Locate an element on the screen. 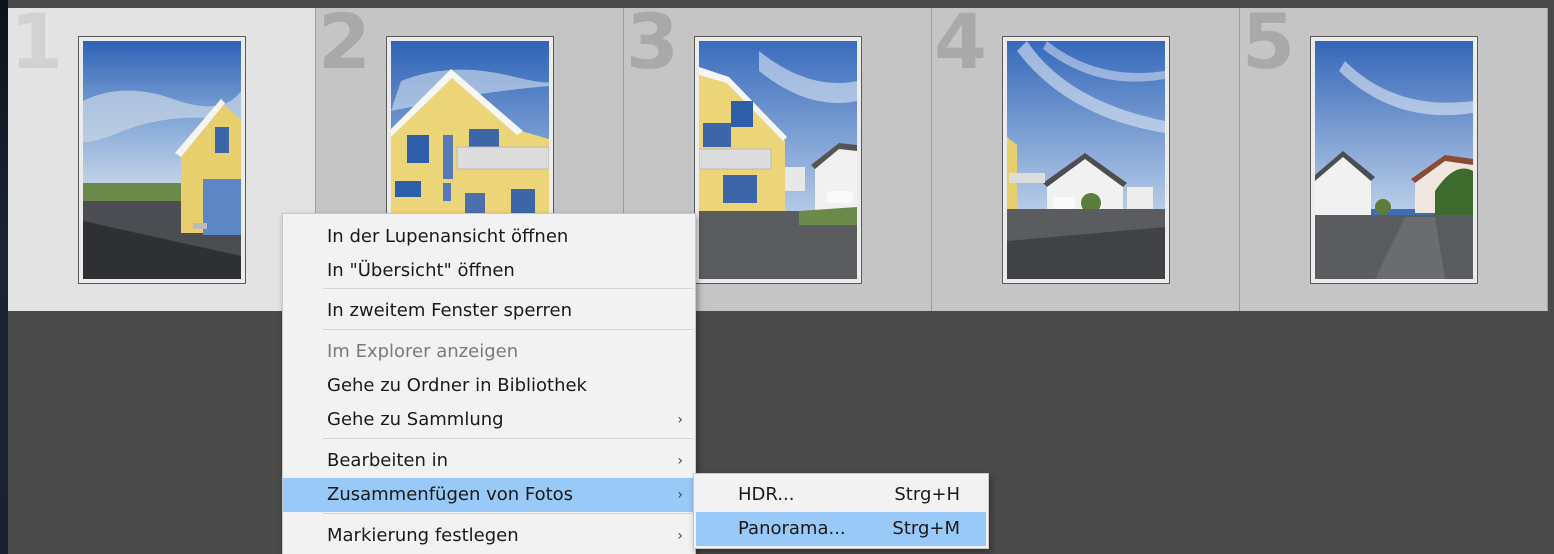 This screenshot has height=554, width=1554. menu-item-set-flag: Markierung festlegen › is located at coordinates (489, 536).